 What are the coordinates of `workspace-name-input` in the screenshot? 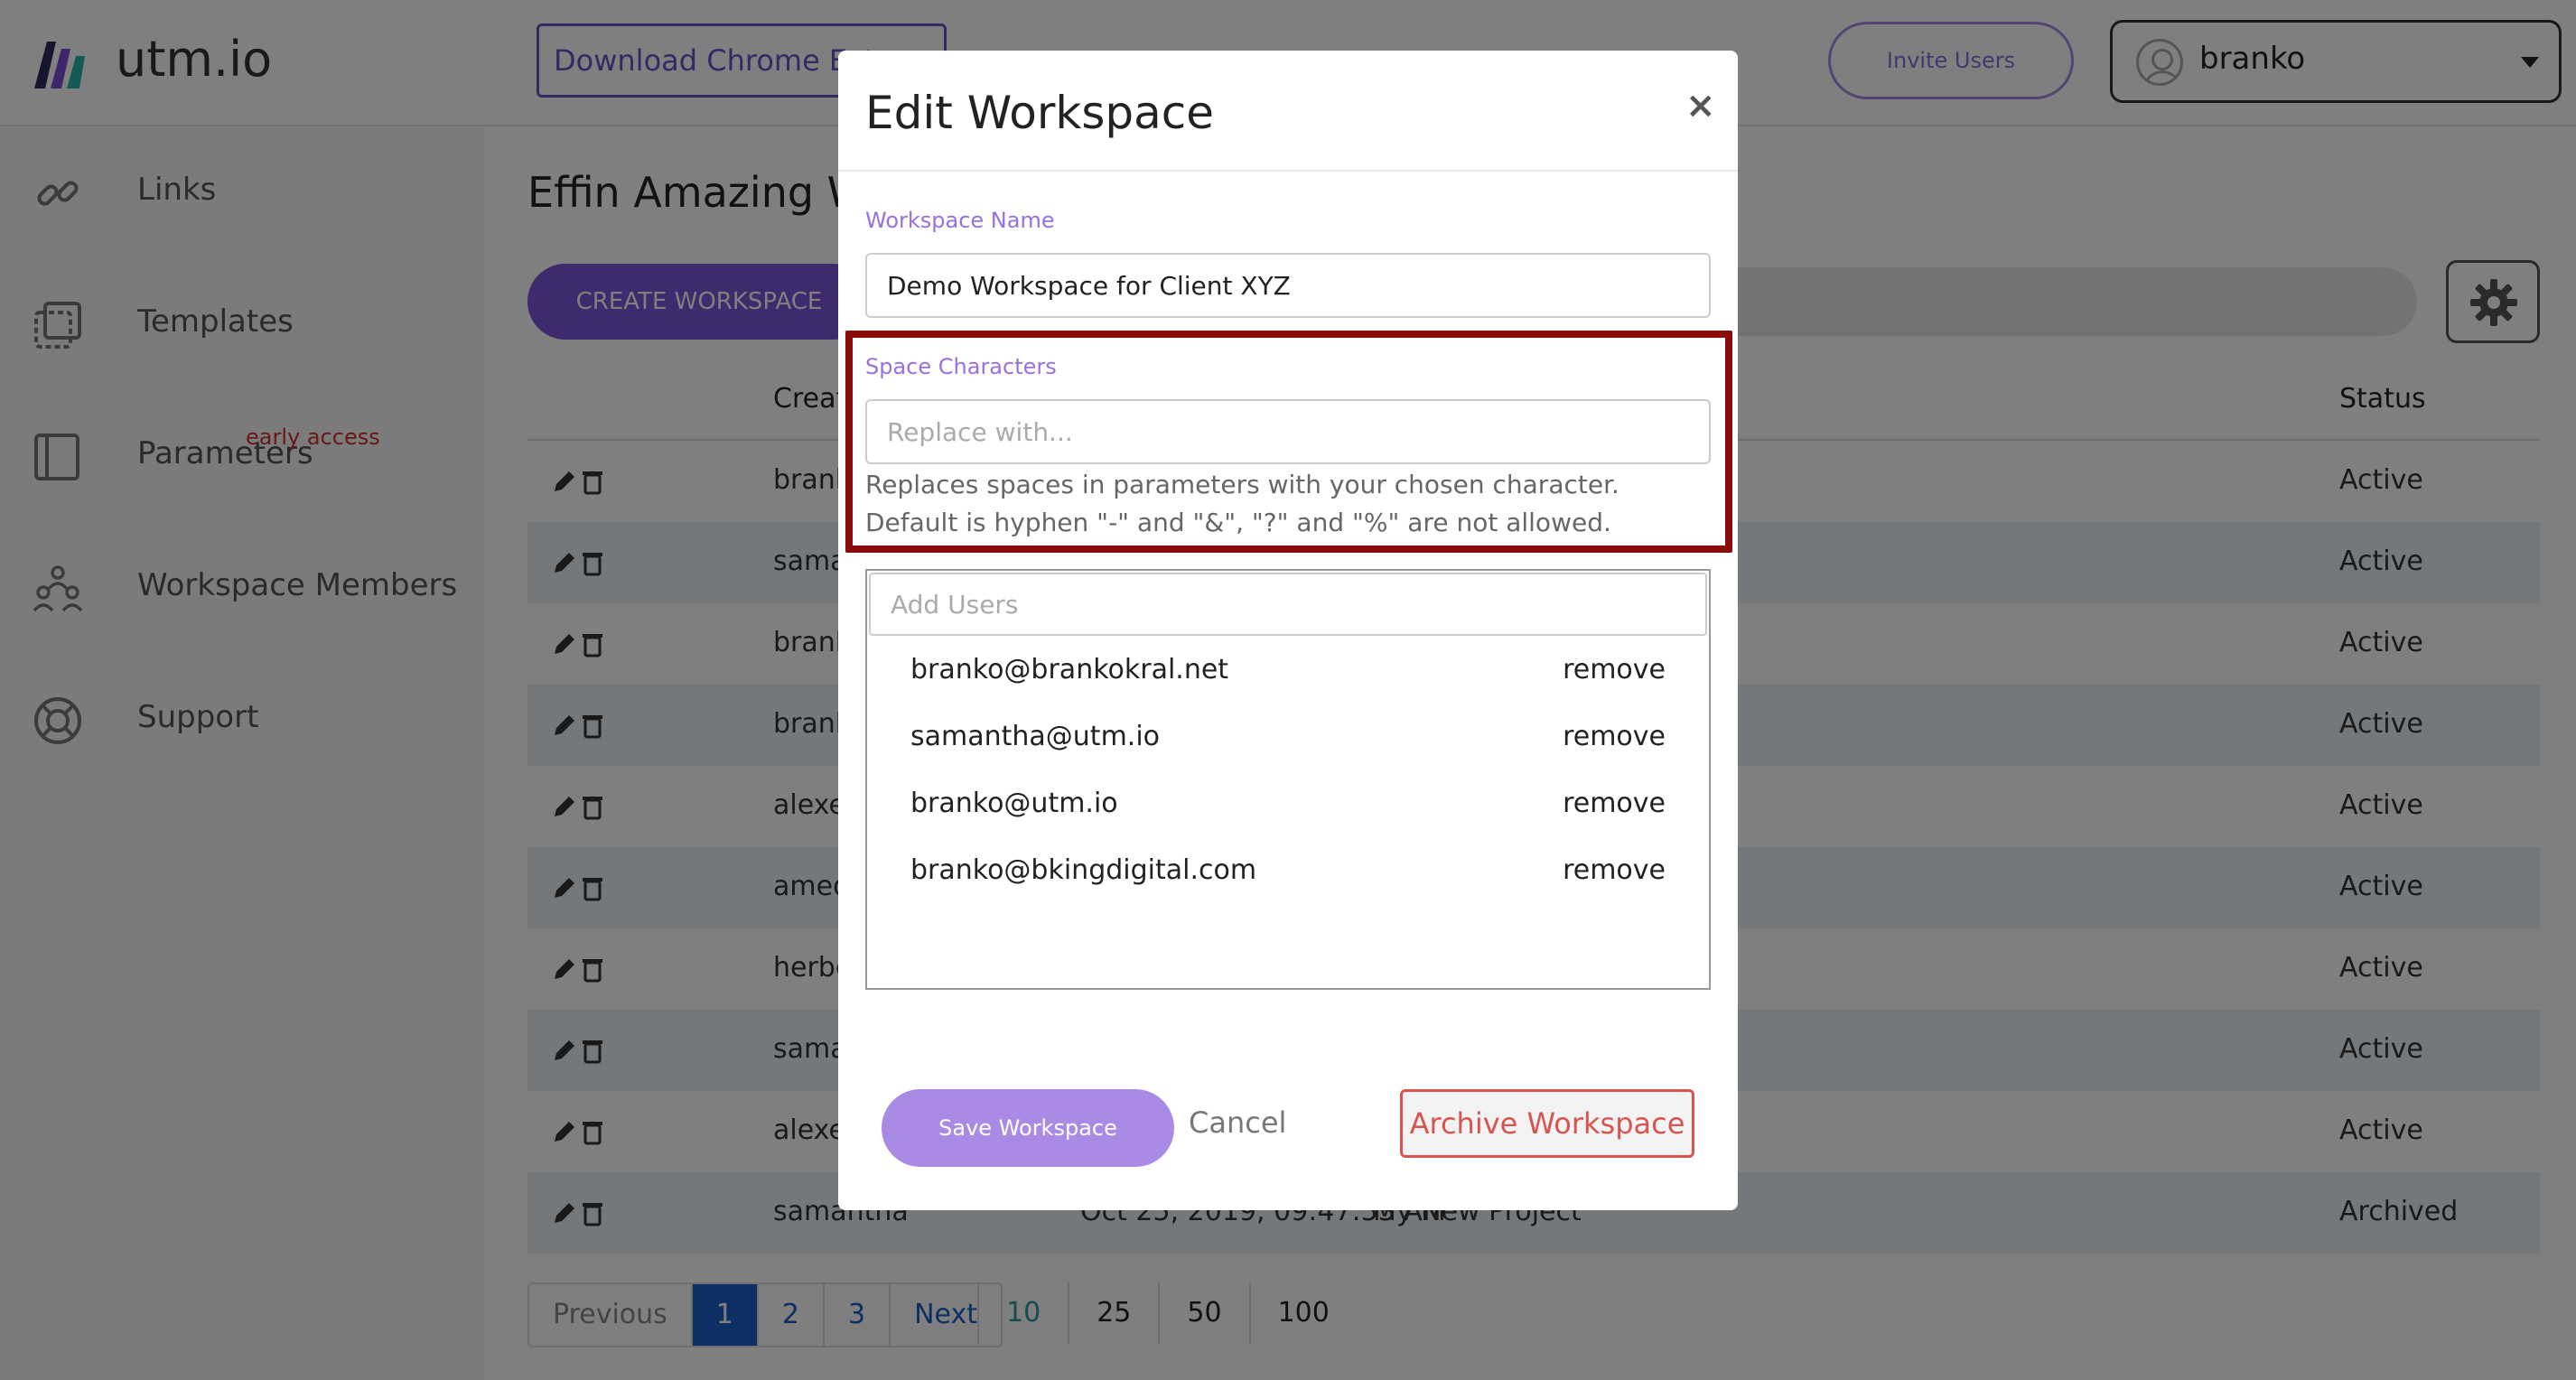 It's located at (1288, 285).